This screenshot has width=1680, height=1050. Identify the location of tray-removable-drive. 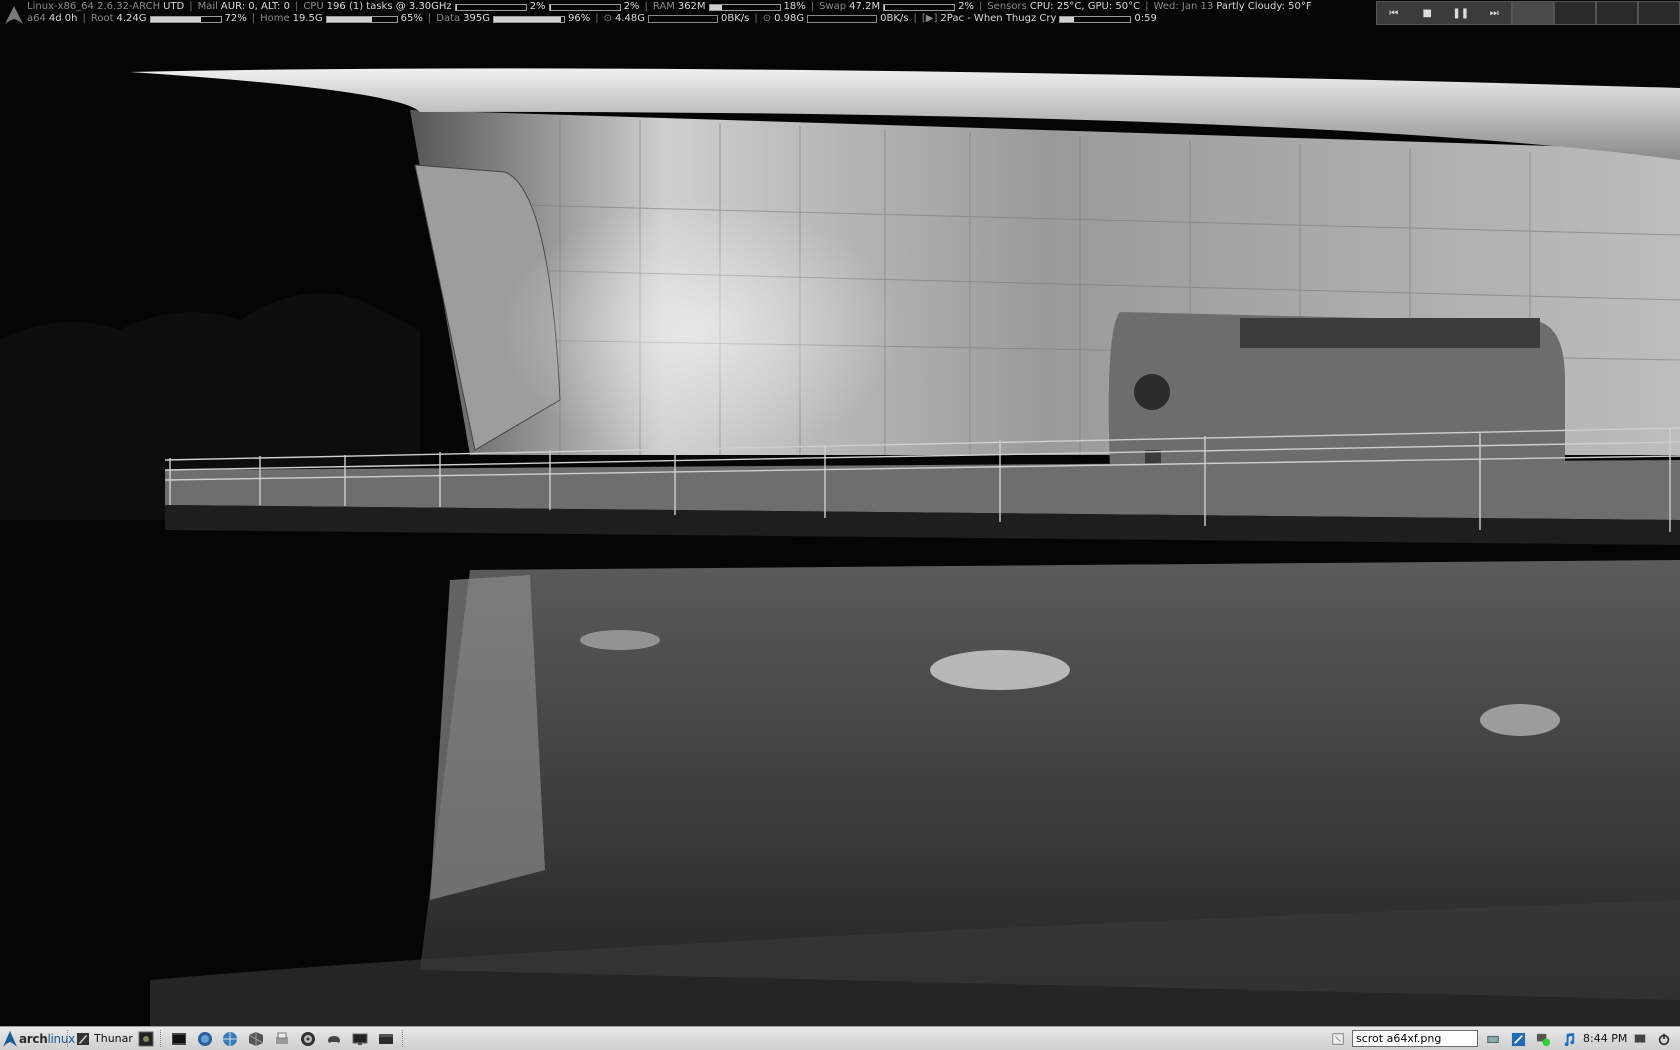
(1493, 1039).